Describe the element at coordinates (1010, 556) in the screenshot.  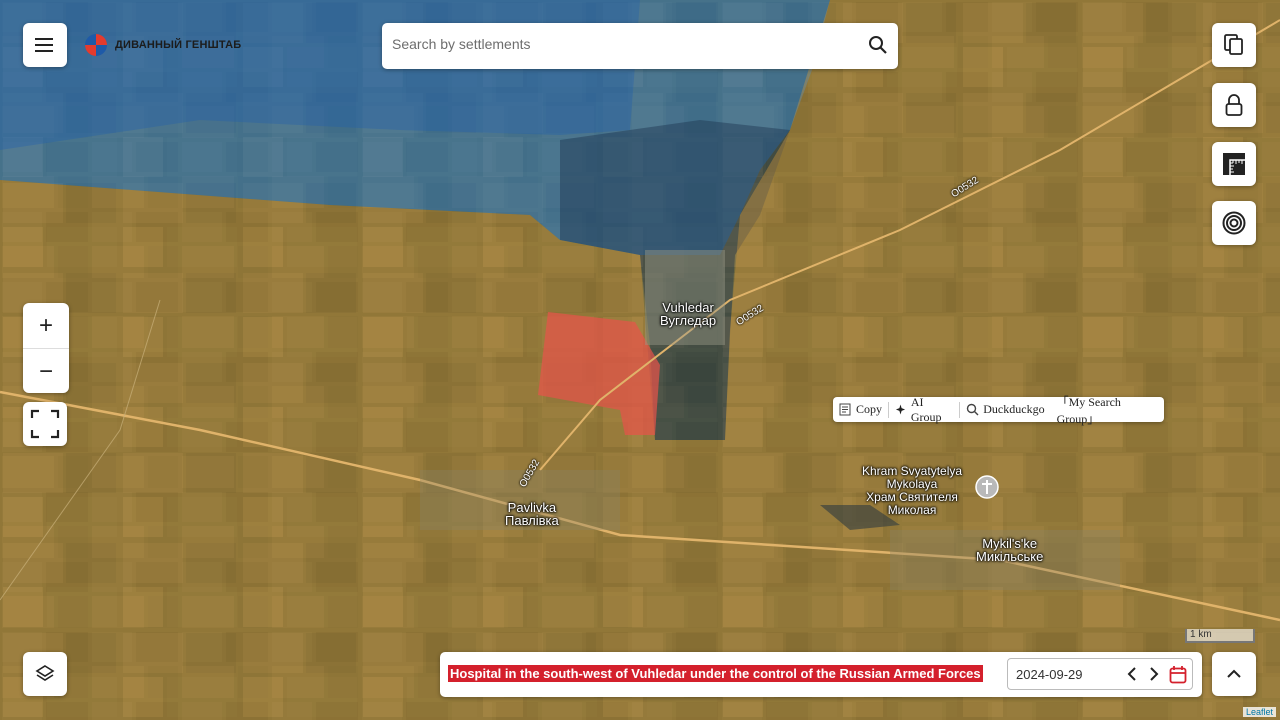
I see `place-name-ru: Микільське` at that location.